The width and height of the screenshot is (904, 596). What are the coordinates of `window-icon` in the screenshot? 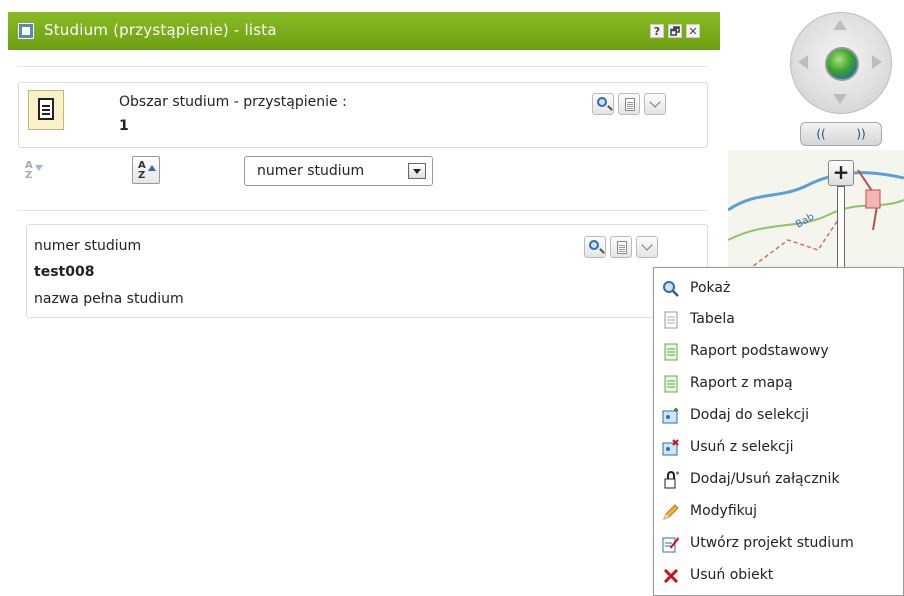 It's located at (26, 31).